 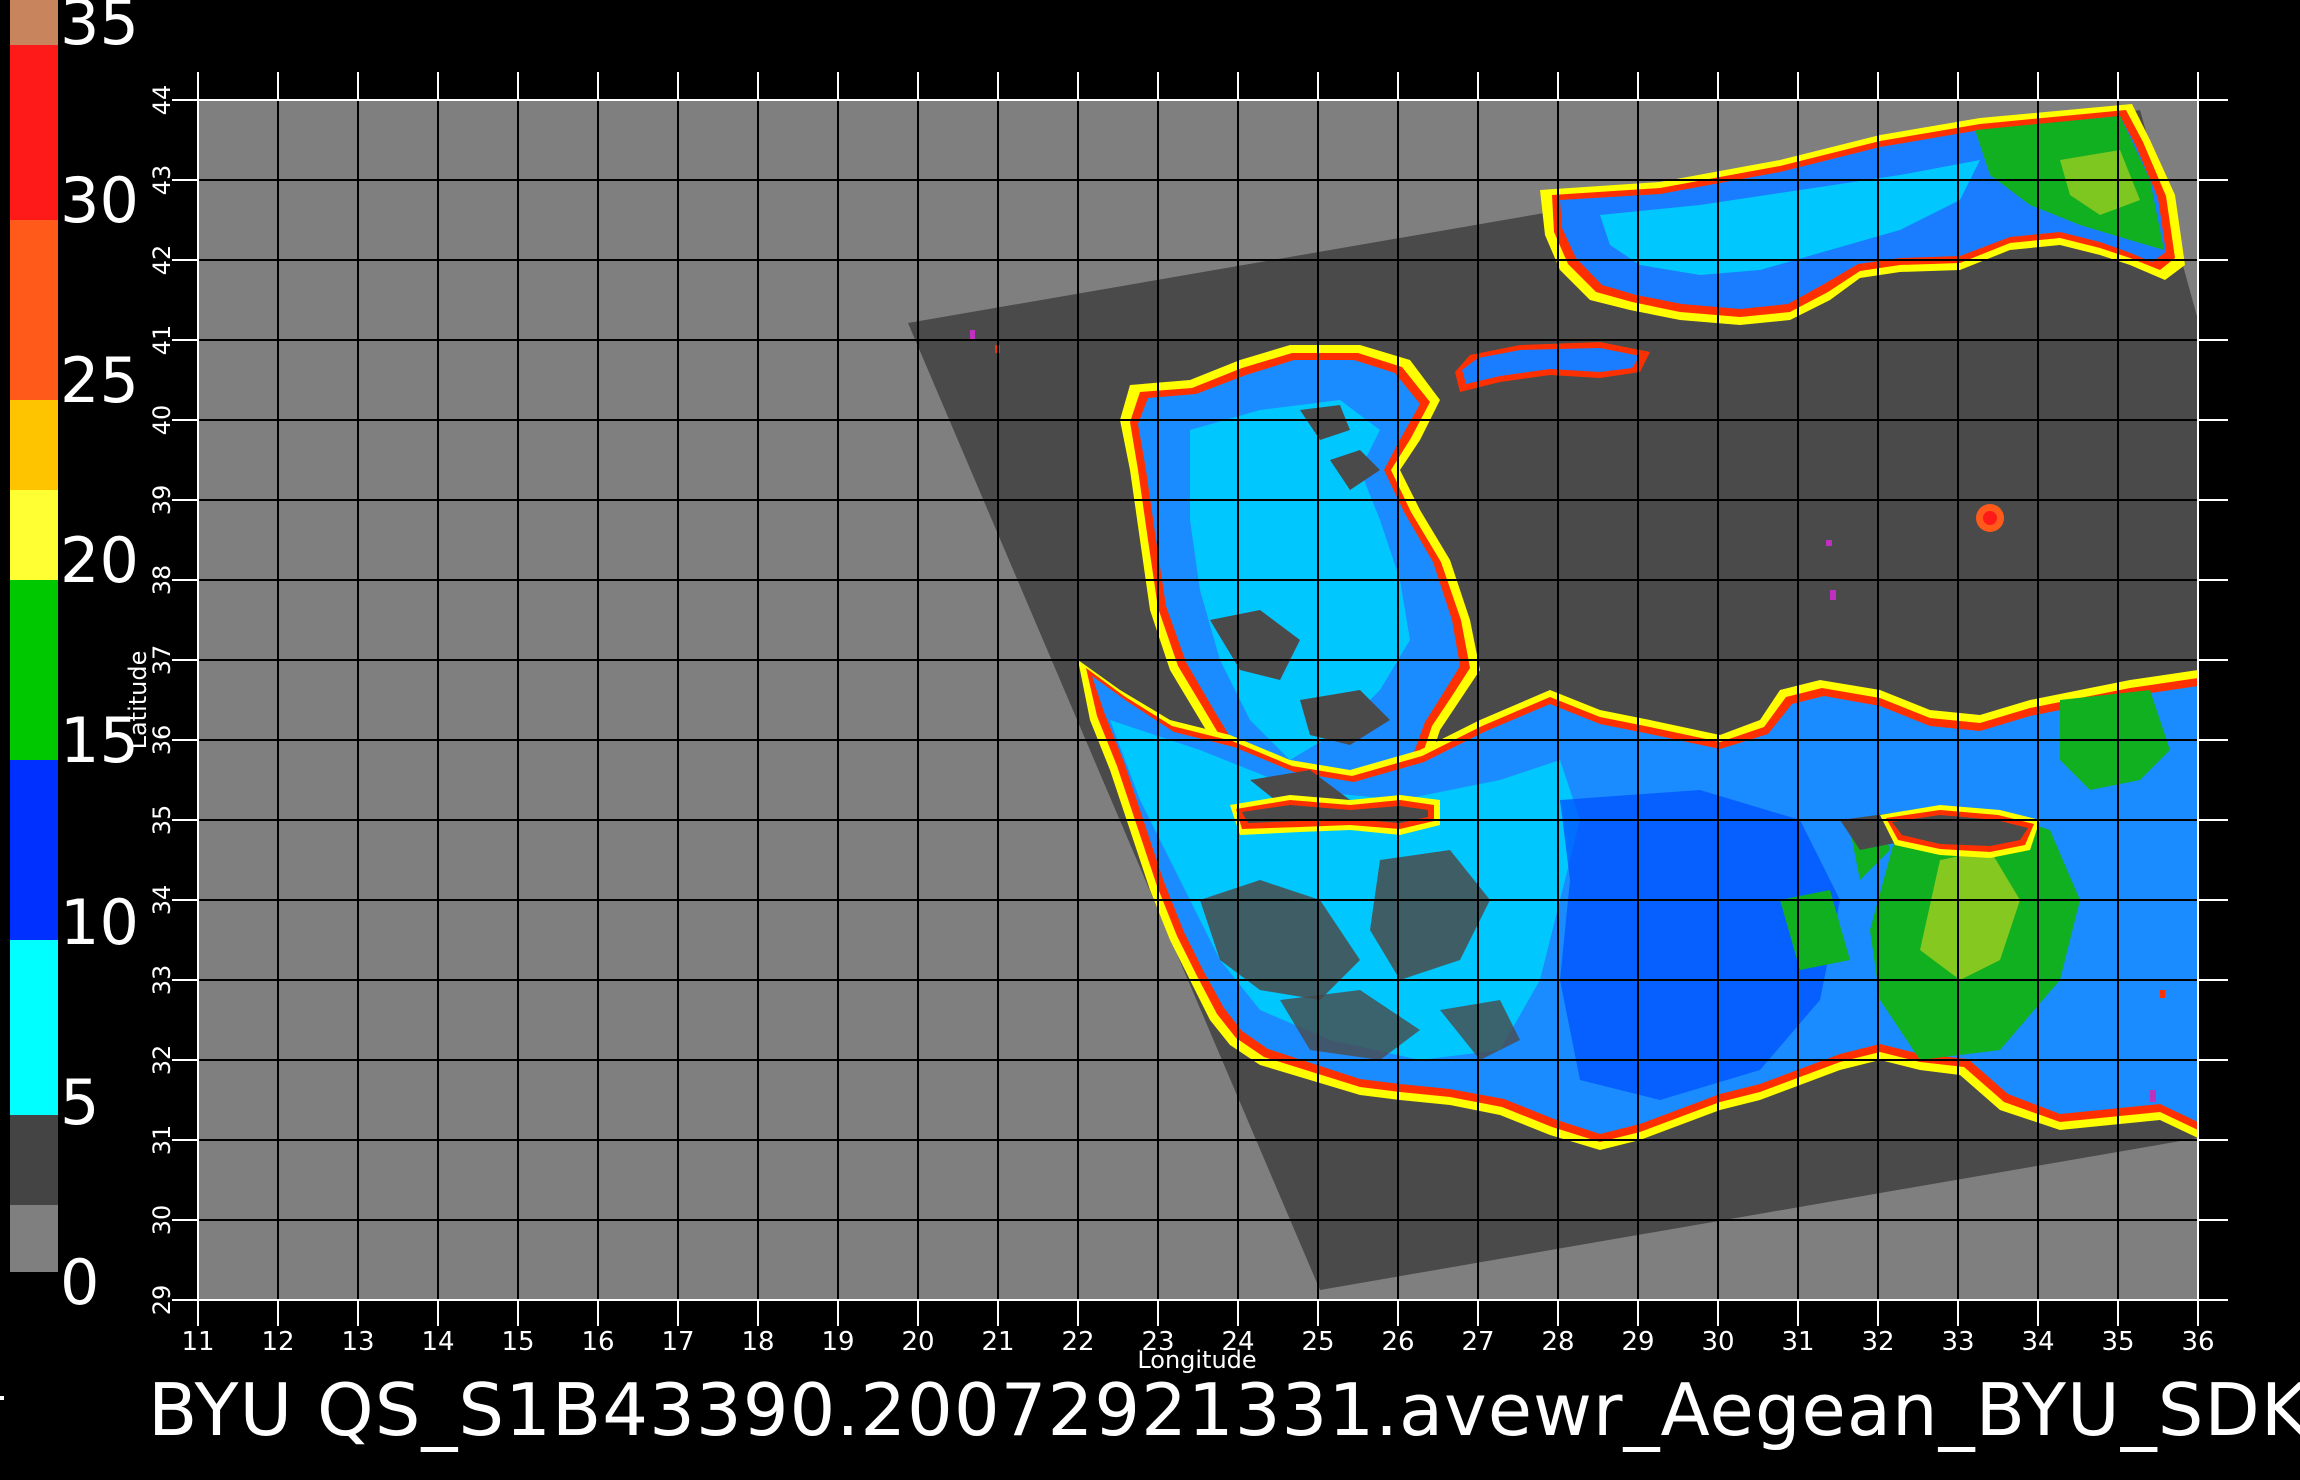 I want to click on x-tick-label: 12, so click(x=277, y=1342).